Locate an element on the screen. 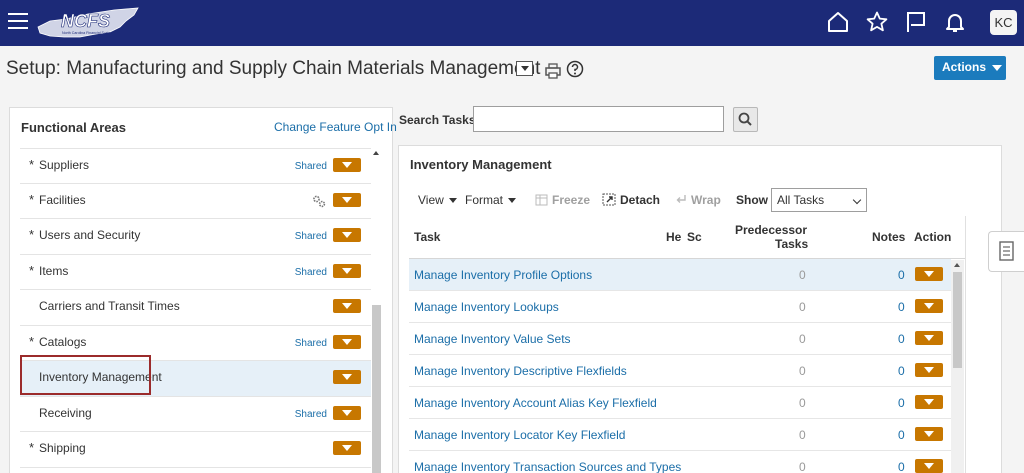 The width and height of the screenshot is (1024, 473). freeze-button: Freeze is located at coordinates (562, 200).